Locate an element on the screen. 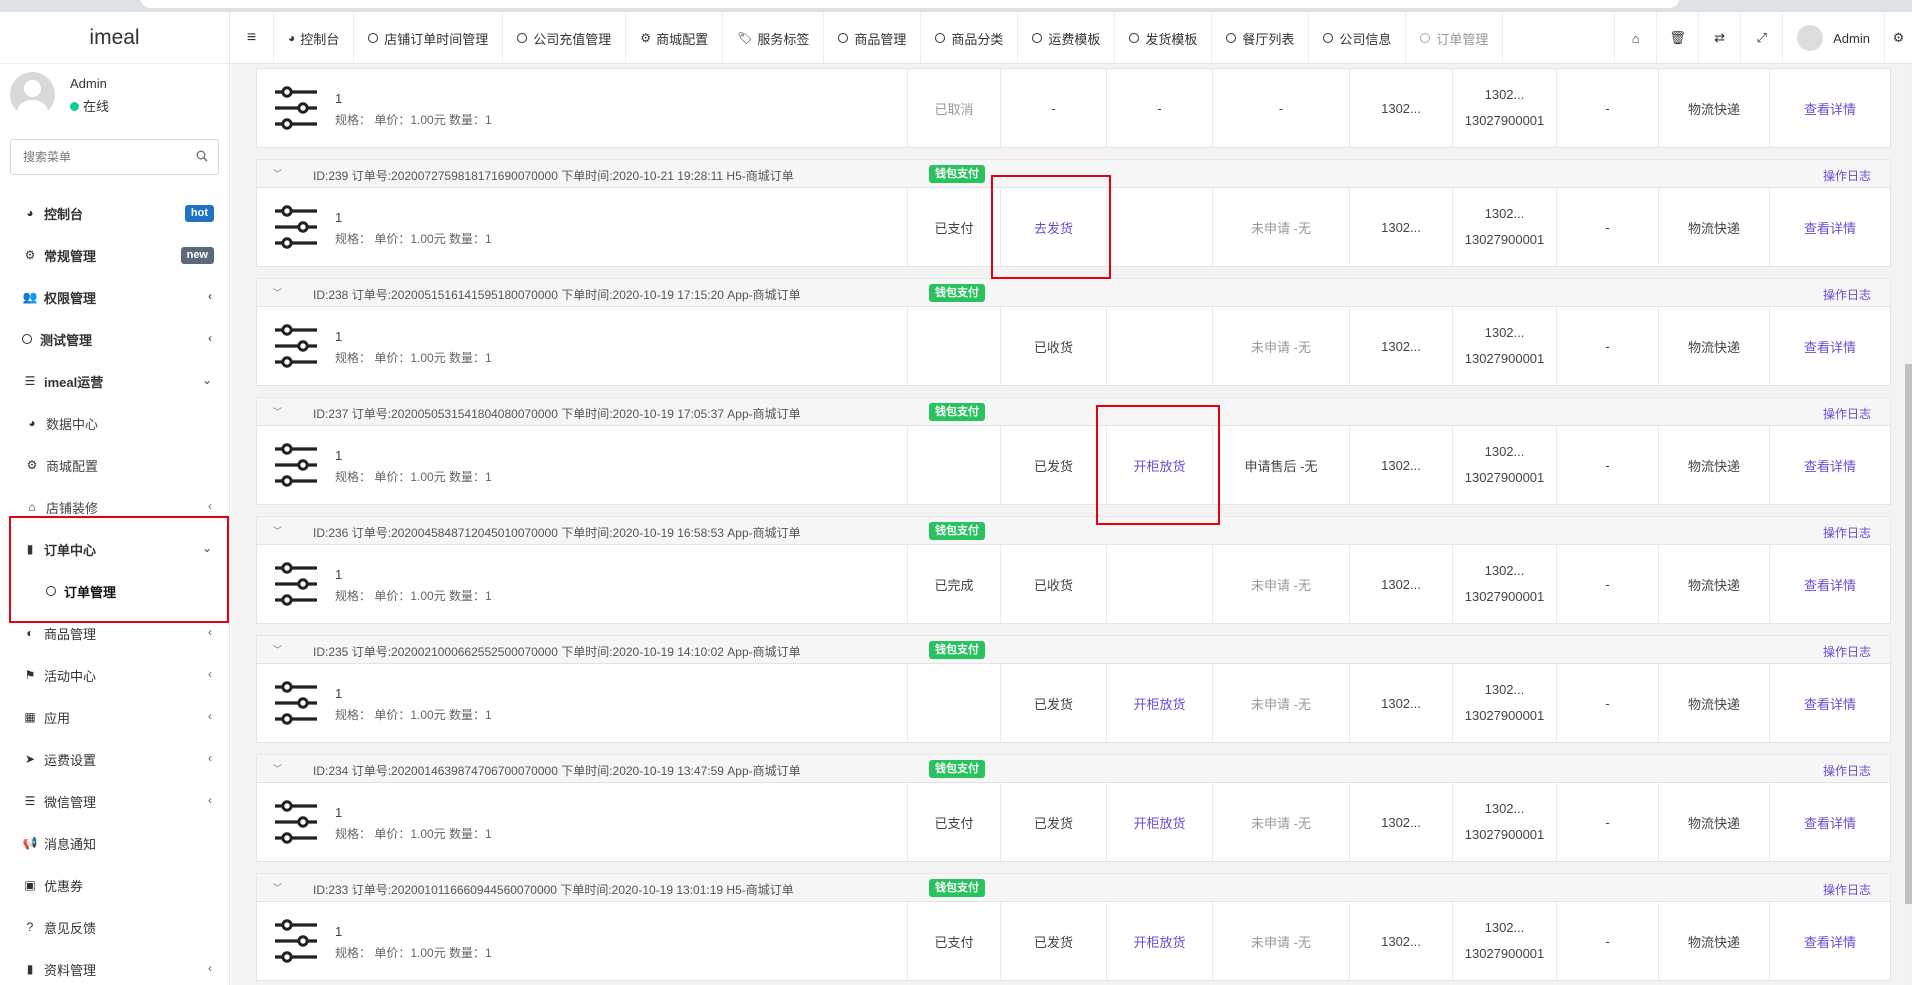 This screenshot has width=1912, height=985. sidebar-item-8: ▮ 订单中心 ⌄ is located at coordinates (114, 549).